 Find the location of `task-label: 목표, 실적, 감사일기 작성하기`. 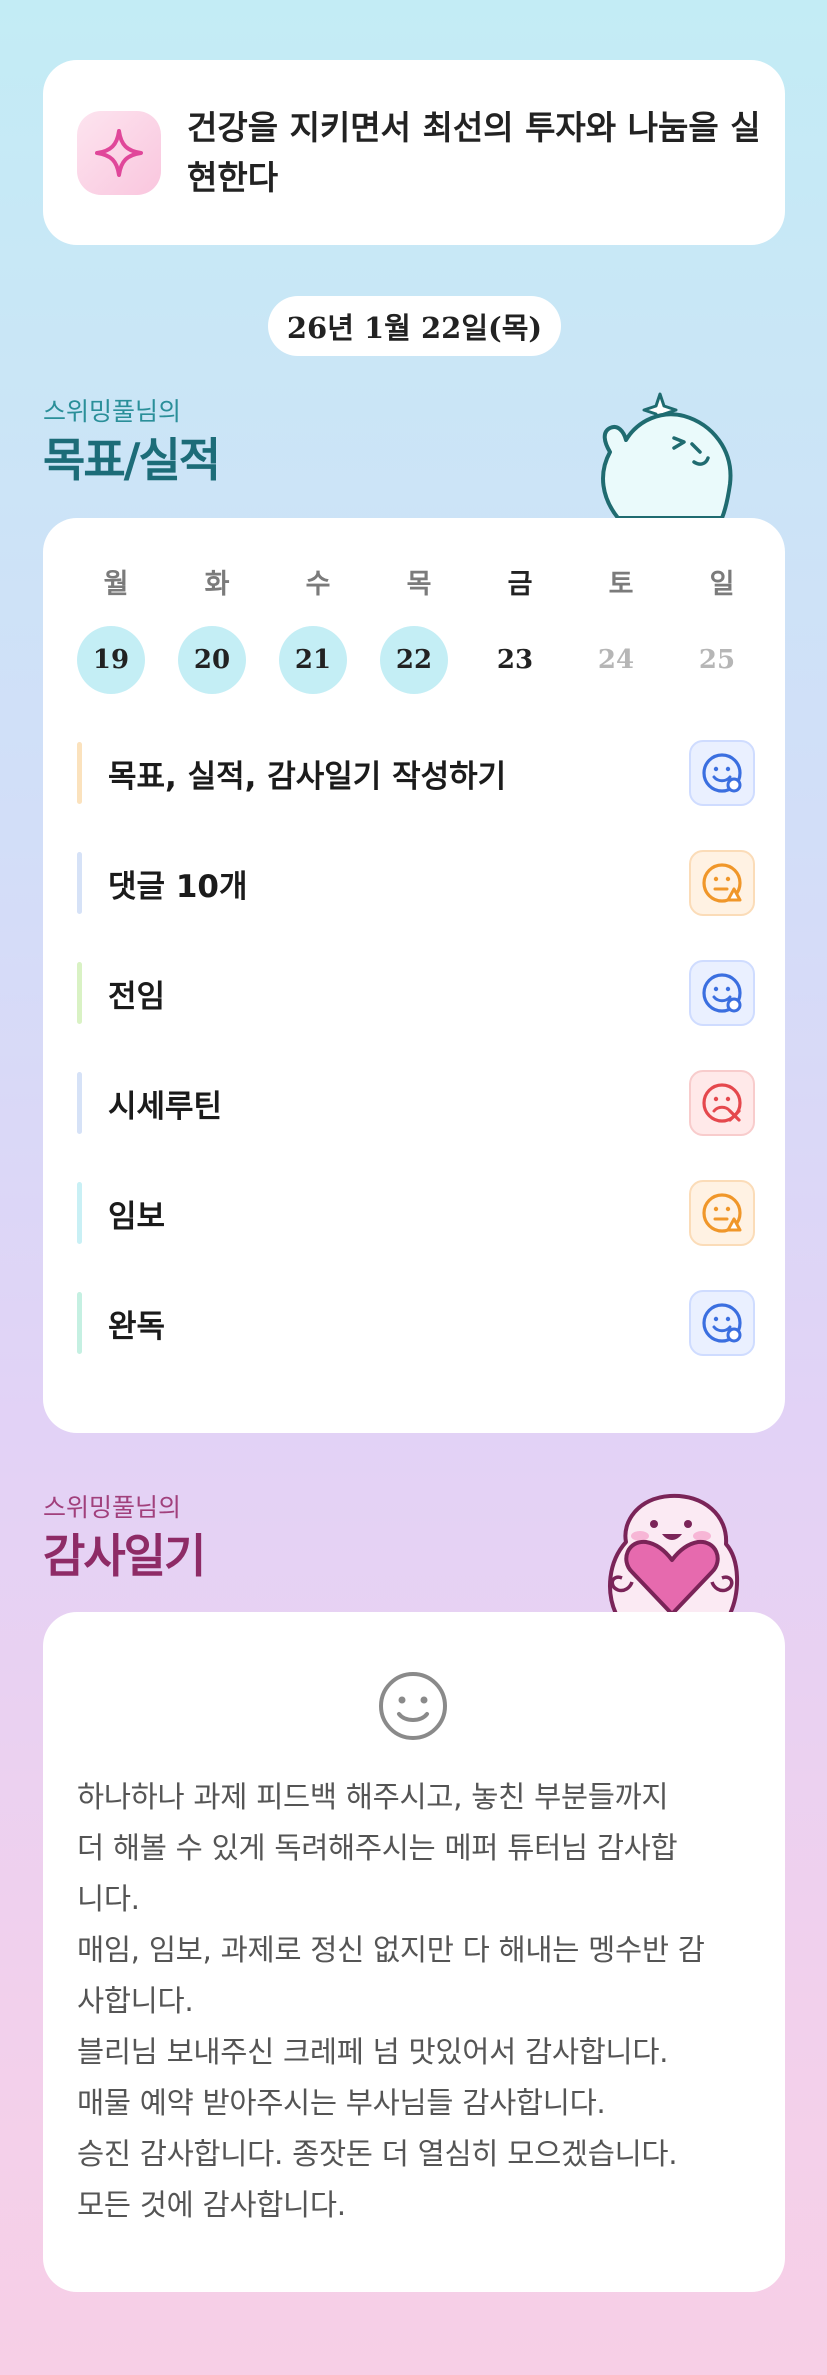

task-label: 목표, 실적, 감사일기 작성하기 is located at coordinates (307, 776).